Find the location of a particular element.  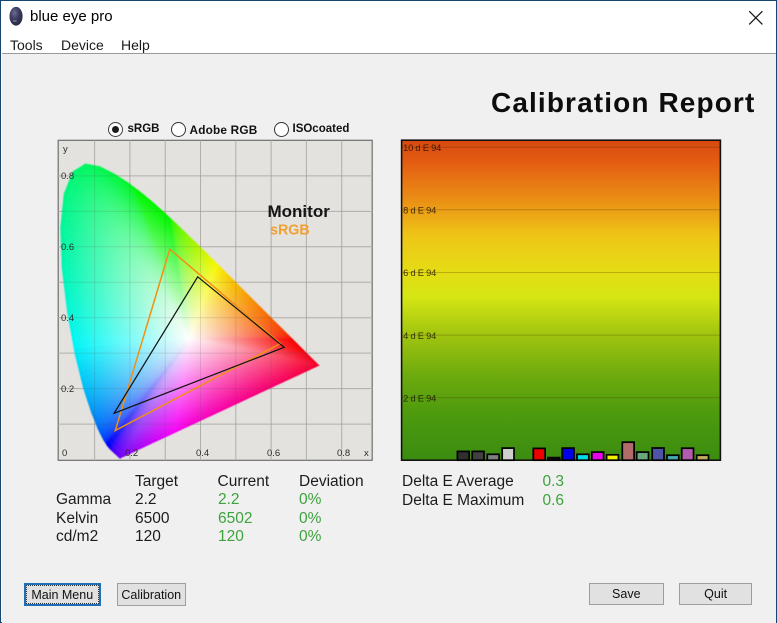

svg-text: 6 d E 94 is located at coordinates (419, 273).